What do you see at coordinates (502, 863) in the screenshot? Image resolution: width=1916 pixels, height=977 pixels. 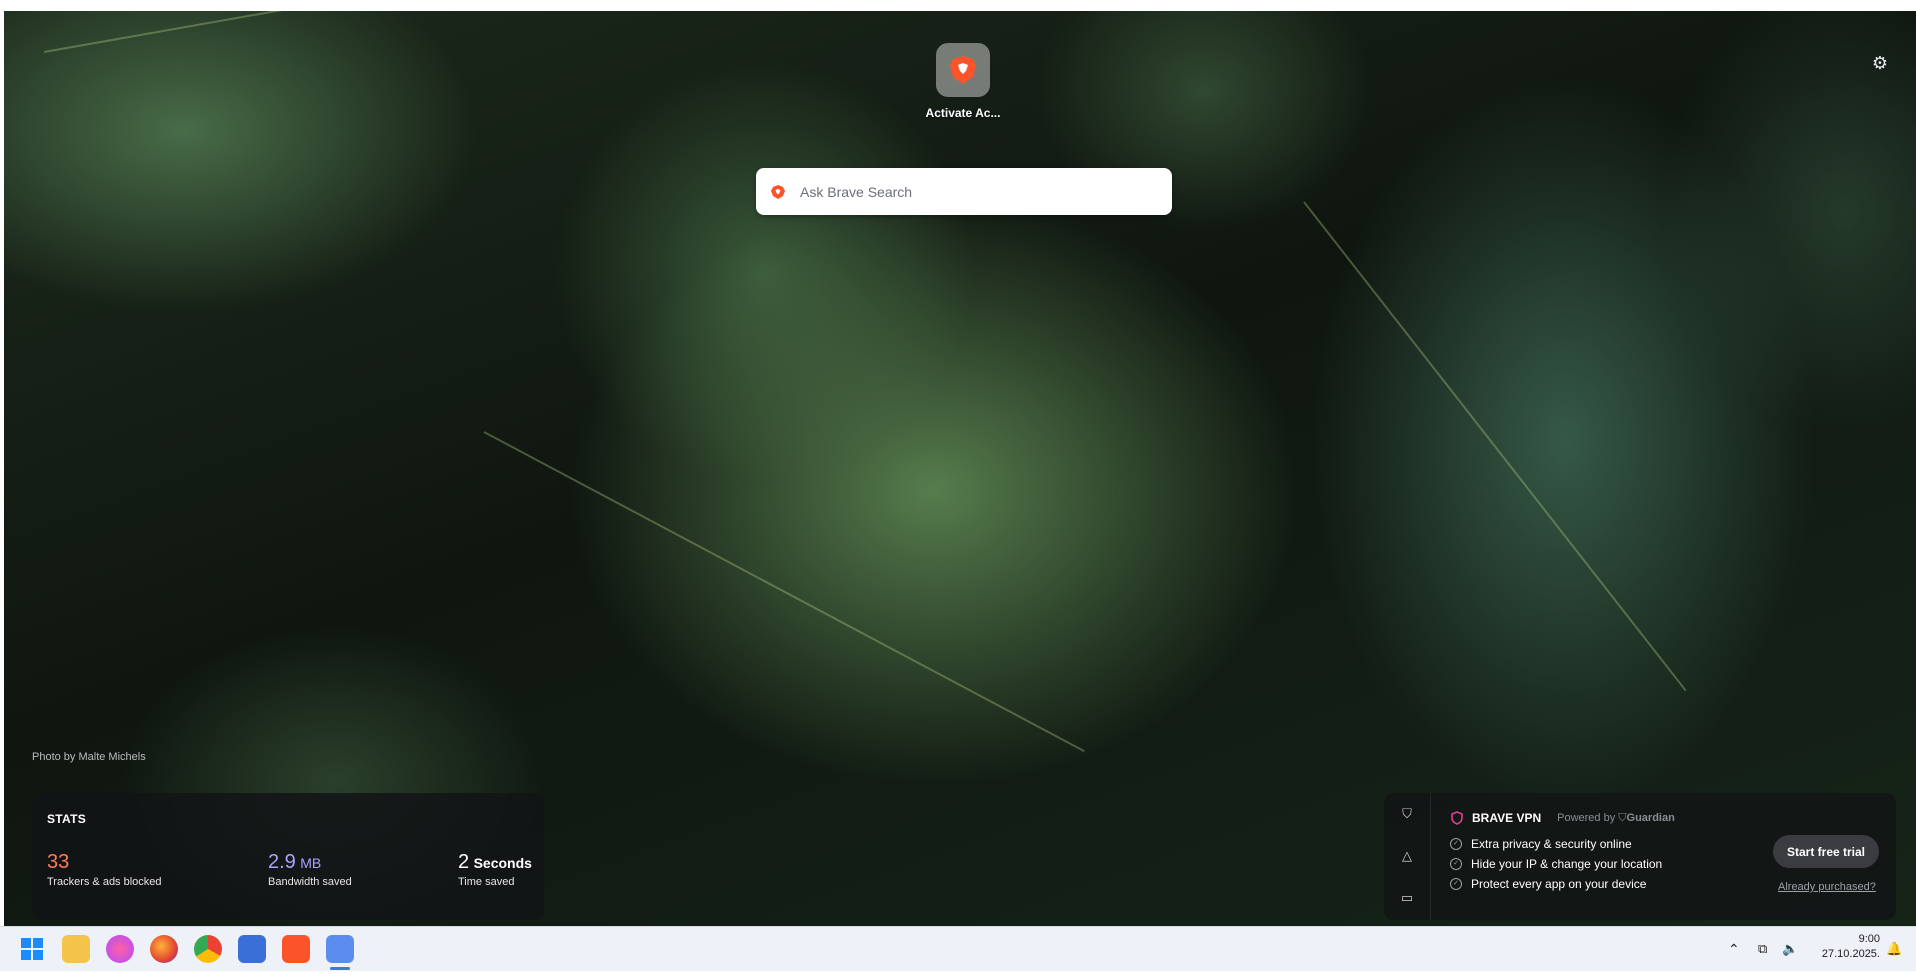 I see `time-unit: Seconds` at bounding box center [502, 863].